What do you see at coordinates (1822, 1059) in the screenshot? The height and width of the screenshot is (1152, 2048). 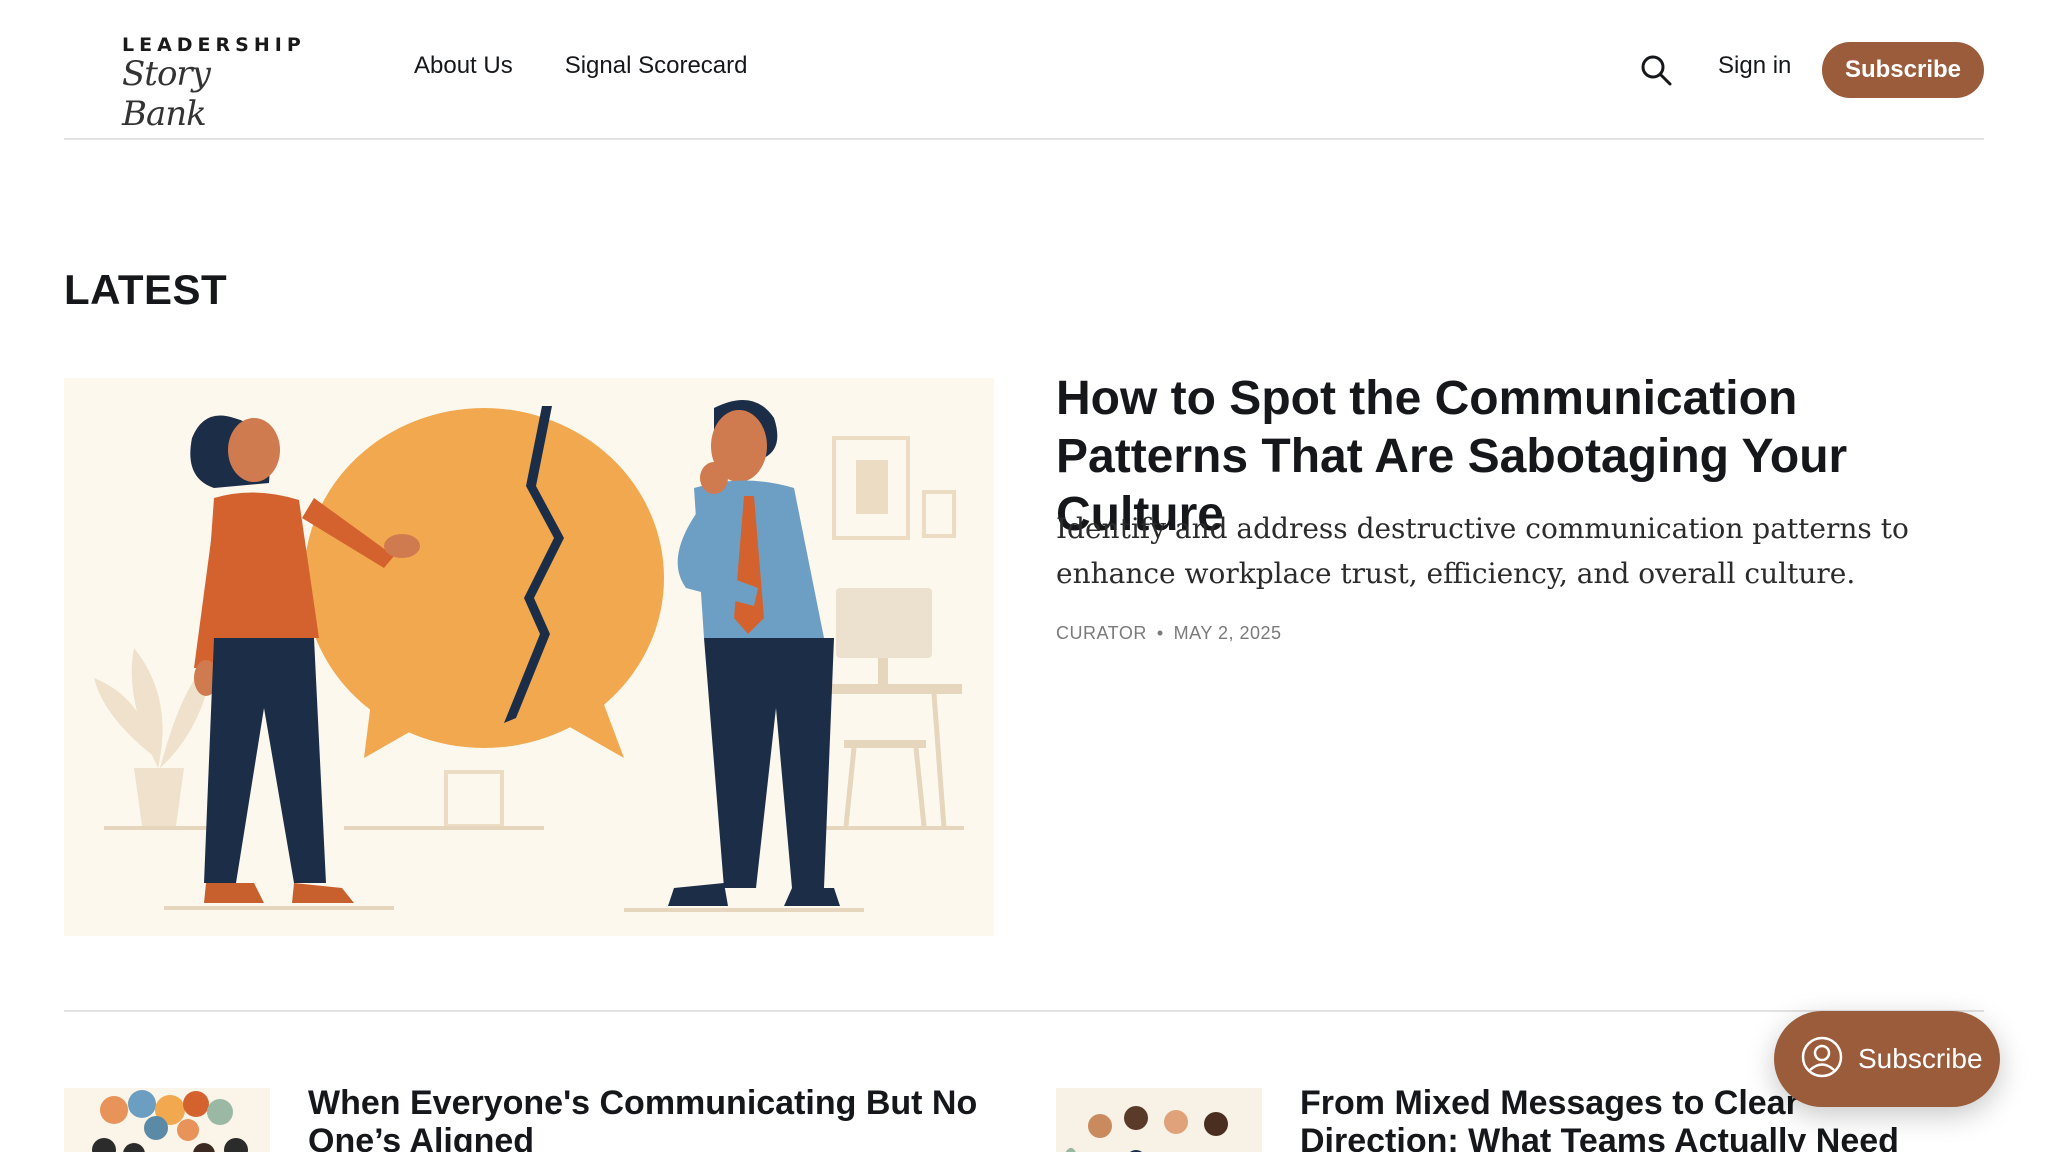 I see `user-circle-icon` at bounding box center [1822, 1059].